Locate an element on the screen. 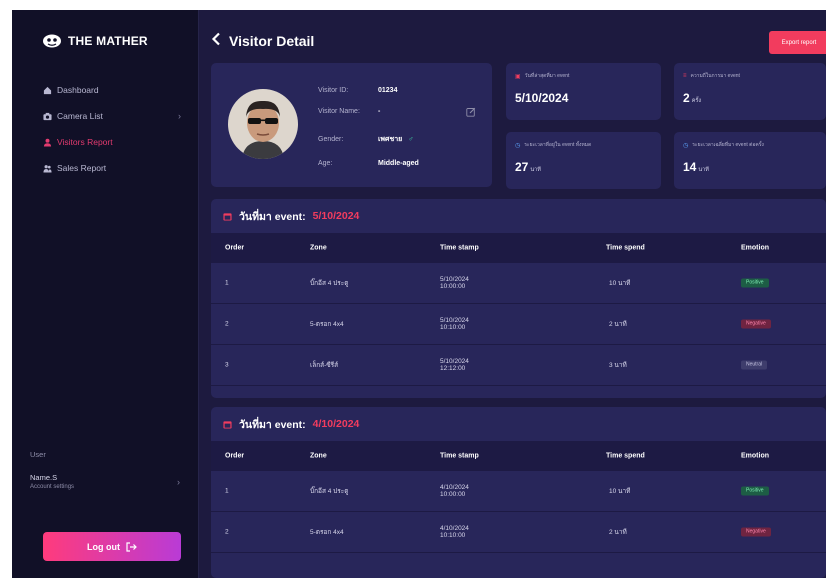  stat-value: 27 นาที is located at coordinates (528, 167).